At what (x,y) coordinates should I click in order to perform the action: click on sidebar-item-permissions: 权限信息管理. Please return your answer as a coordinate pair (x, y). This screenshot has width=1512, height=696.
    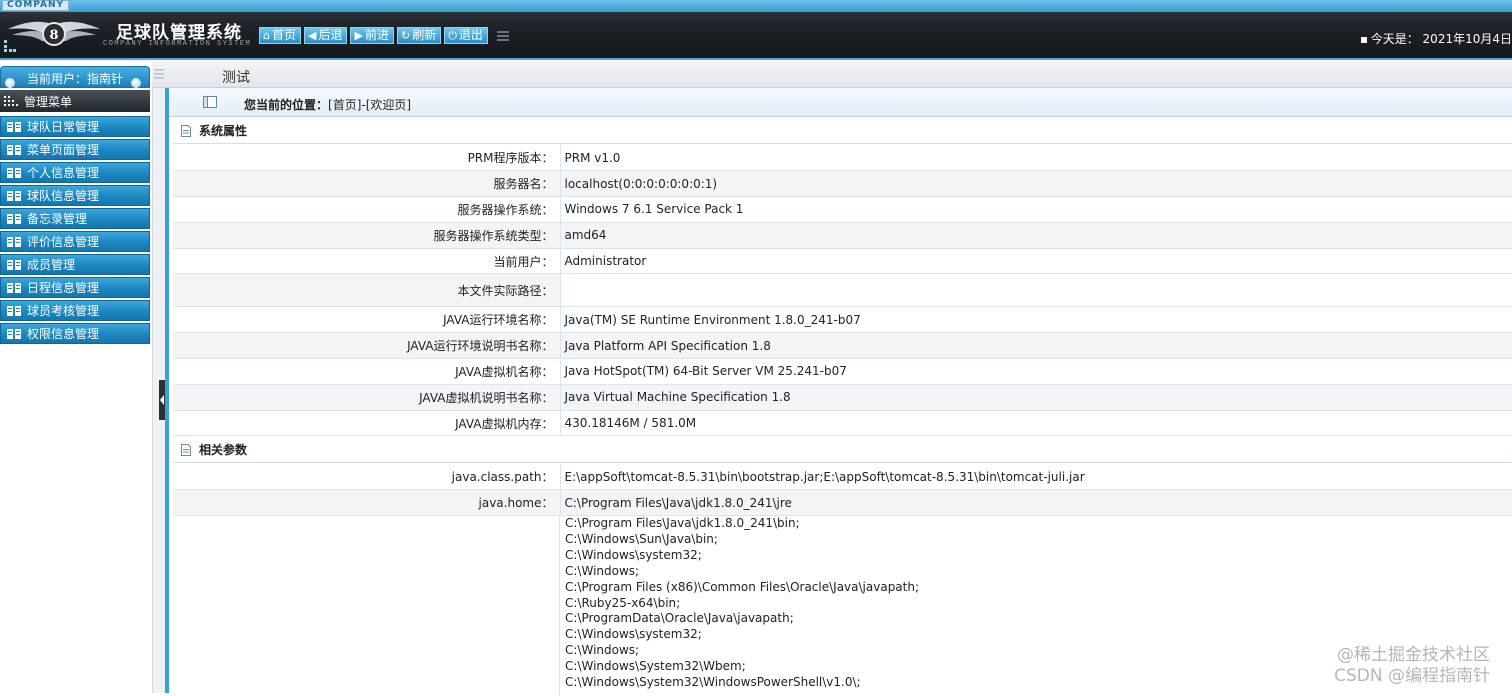
    Looking at the image, I should click on (75, 333).